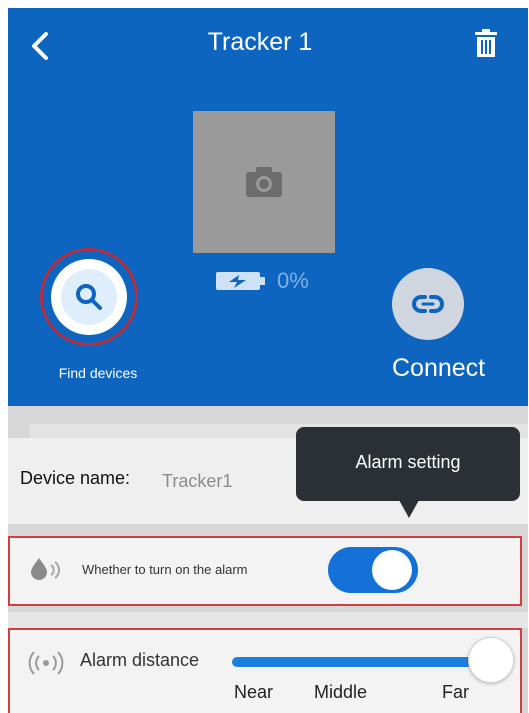  Describe the element at coordinates (46, 663) in the screenshot. I see `signal-waves-icon` at that location.